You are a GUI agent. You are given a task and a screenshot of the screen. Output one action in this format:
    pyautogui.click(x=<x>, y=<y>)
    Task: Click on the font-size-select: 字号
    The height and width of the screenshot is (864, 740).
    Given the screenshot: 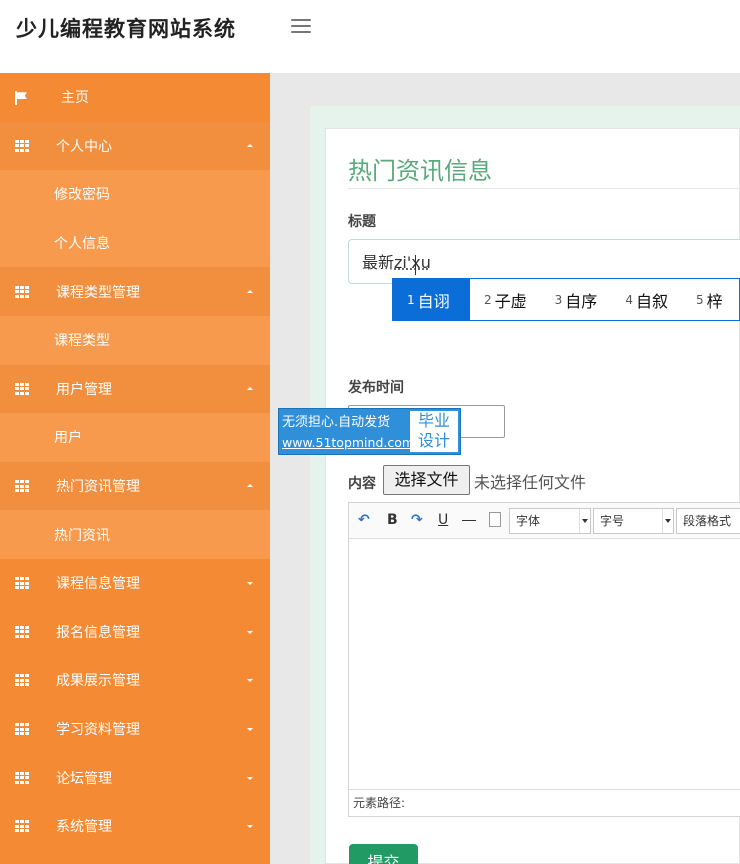 What is the action you would take?
    pyautogui.click(x=633, y=521)
    